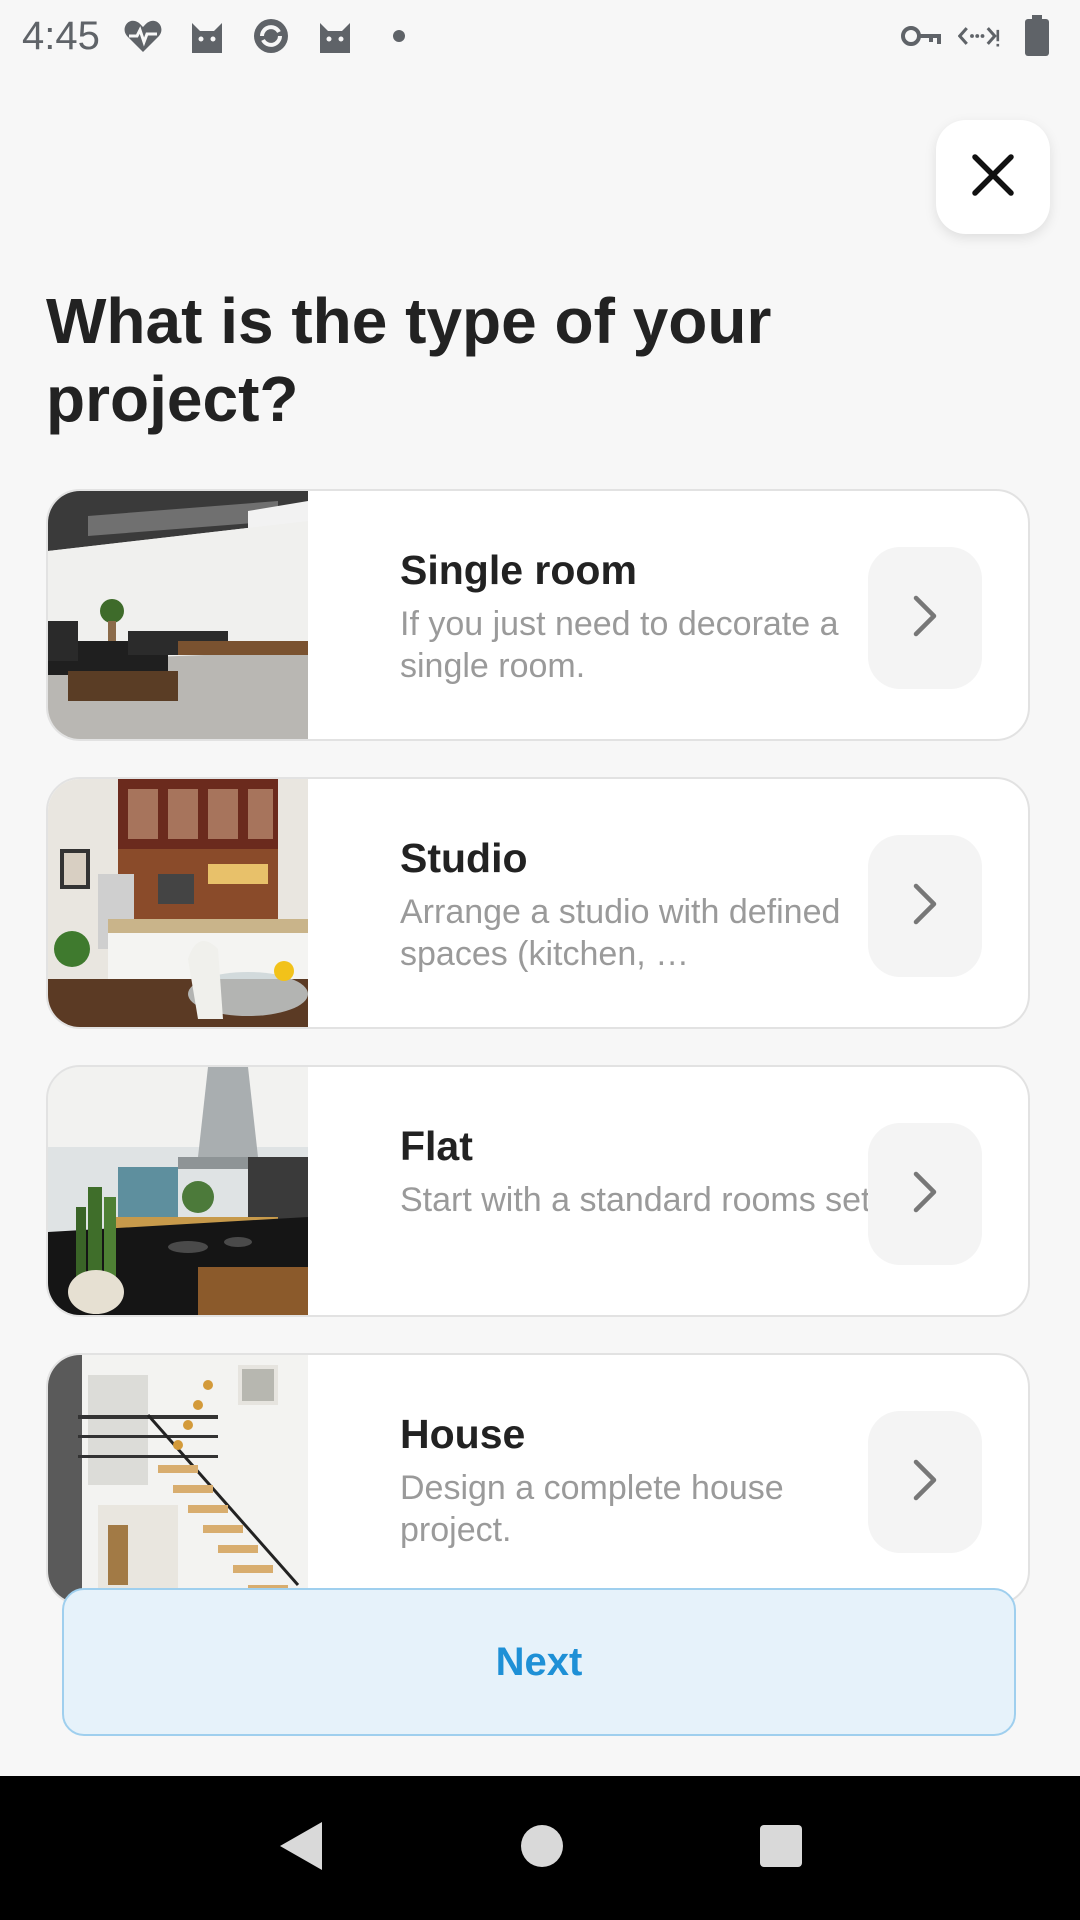  I want to click on option-description: Design a complete house project., so click(592, 1509).